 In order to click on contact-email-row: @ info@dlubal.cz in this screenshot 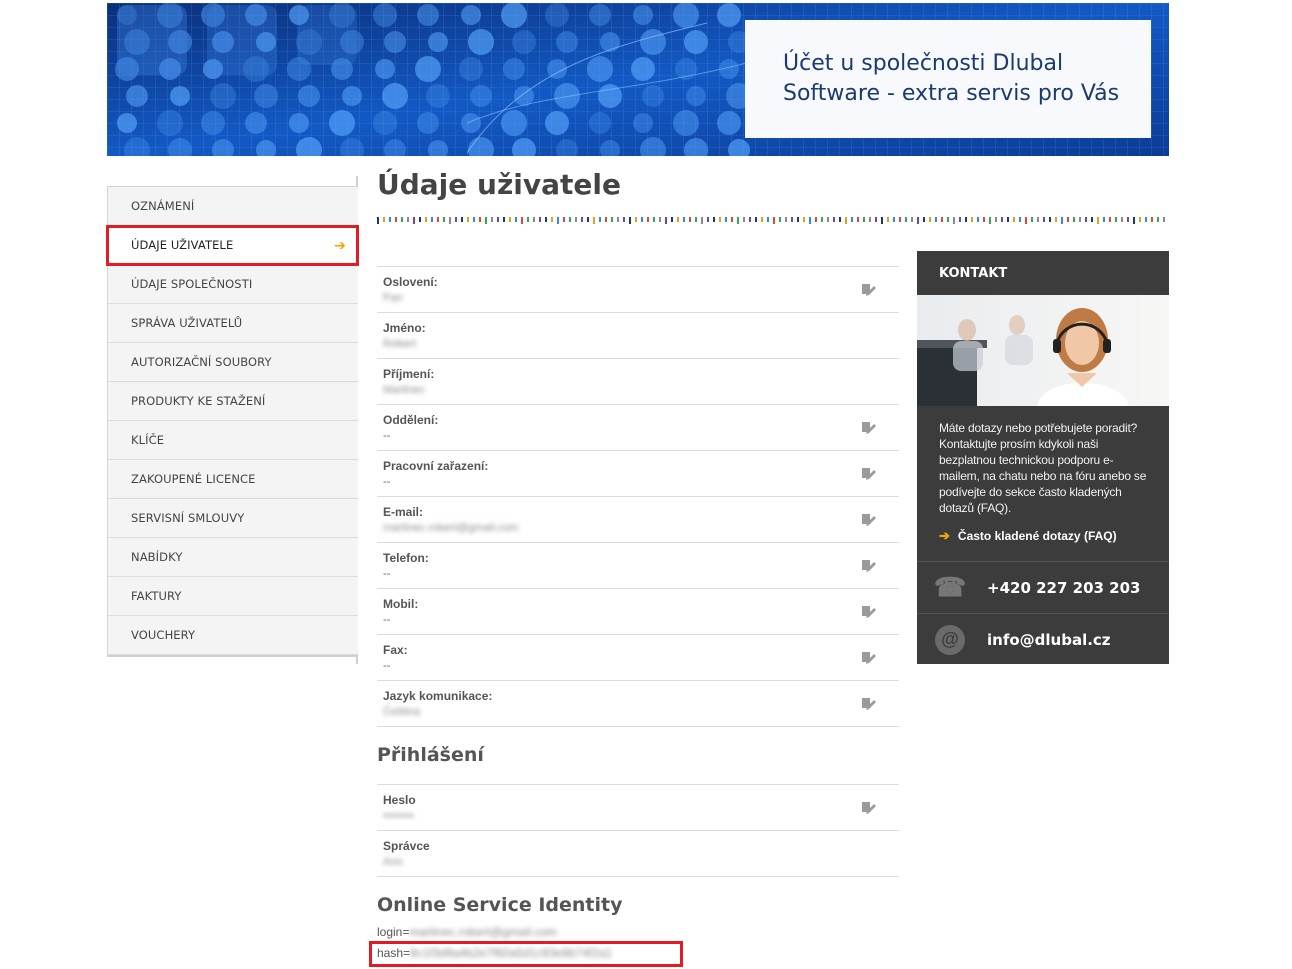, I will do `click(1043, 639)`.